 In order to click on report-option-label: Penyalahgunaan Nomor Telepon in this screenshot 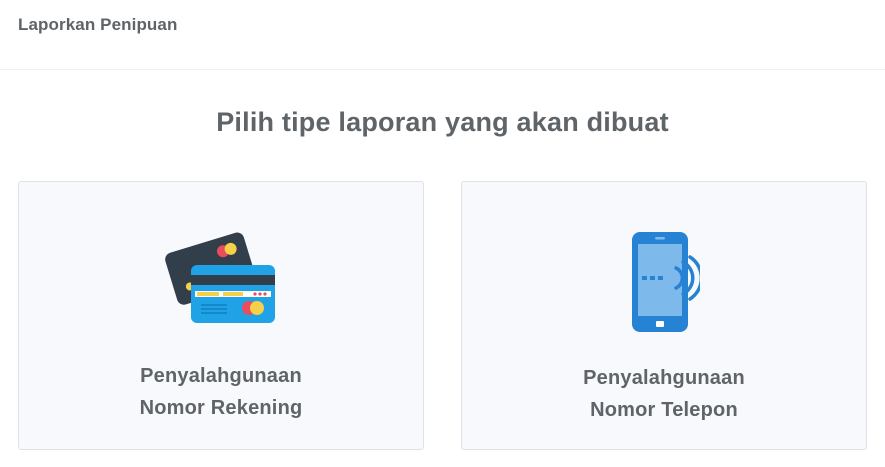, I will do `click(664, 394)`.